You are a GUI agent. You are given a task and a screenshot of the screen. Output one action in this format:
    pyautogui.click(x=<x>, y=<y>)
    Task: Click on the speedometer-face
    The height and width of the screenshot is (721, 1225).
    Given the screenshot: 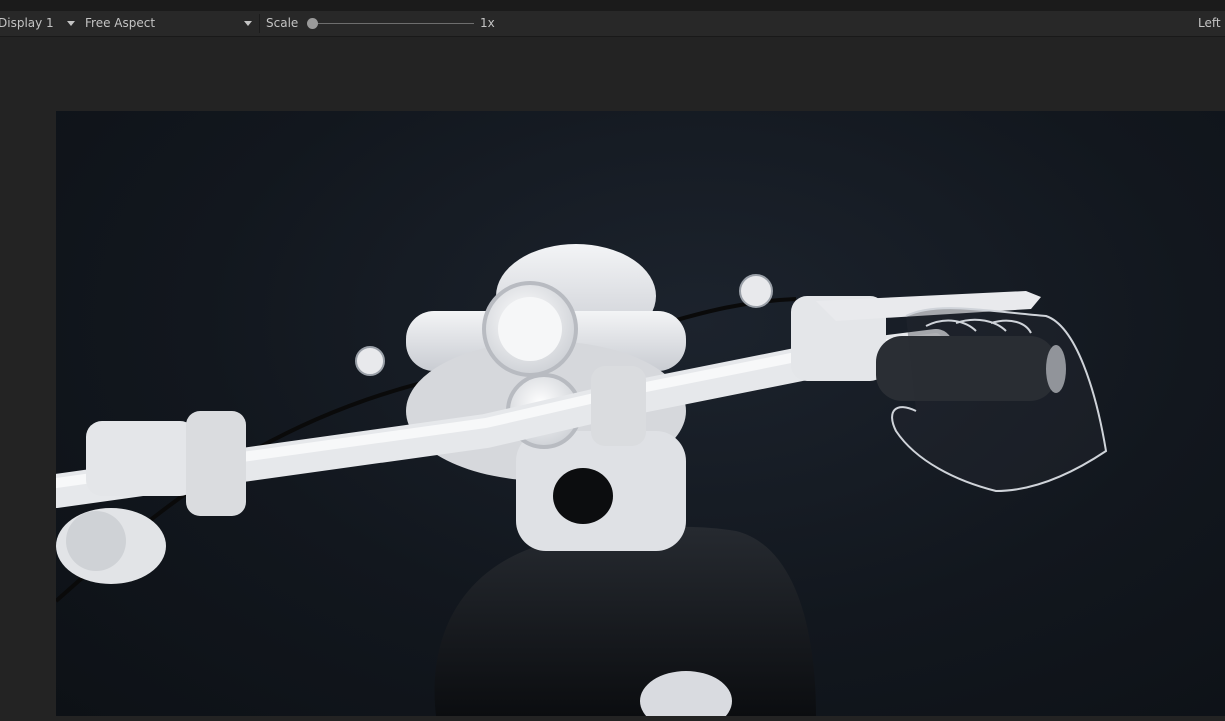 What is the action you would take?
    pyautogui.click(x=530, y=329)
    